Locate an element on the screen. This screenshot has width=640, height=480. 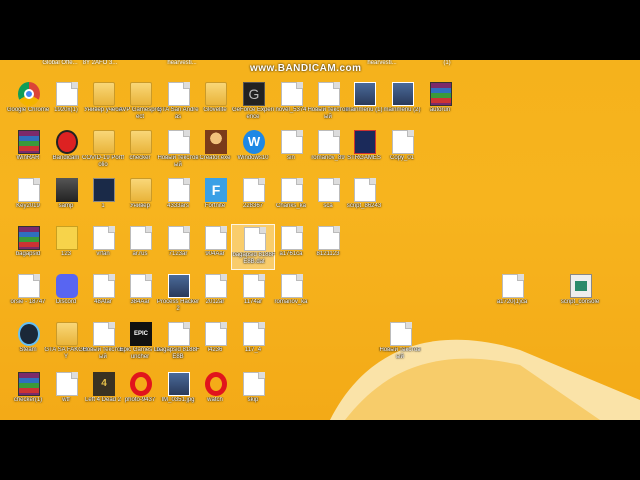
desktop-icon: Copy_01 is located at coordinates (402, 151).